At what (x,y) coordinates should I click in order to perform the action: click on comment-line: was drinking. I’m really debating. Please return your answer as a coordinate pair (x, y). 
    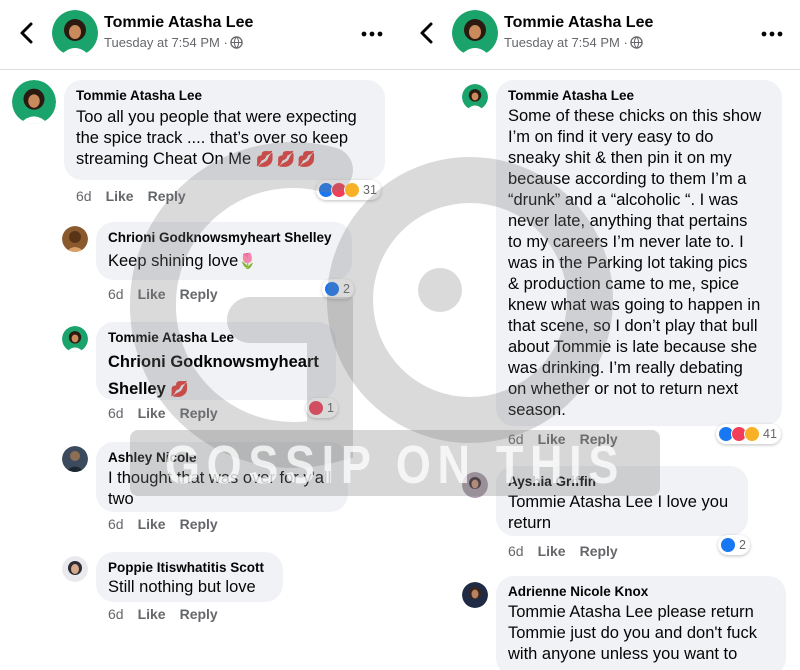
    Looking at the image, I should click on (625, 368).